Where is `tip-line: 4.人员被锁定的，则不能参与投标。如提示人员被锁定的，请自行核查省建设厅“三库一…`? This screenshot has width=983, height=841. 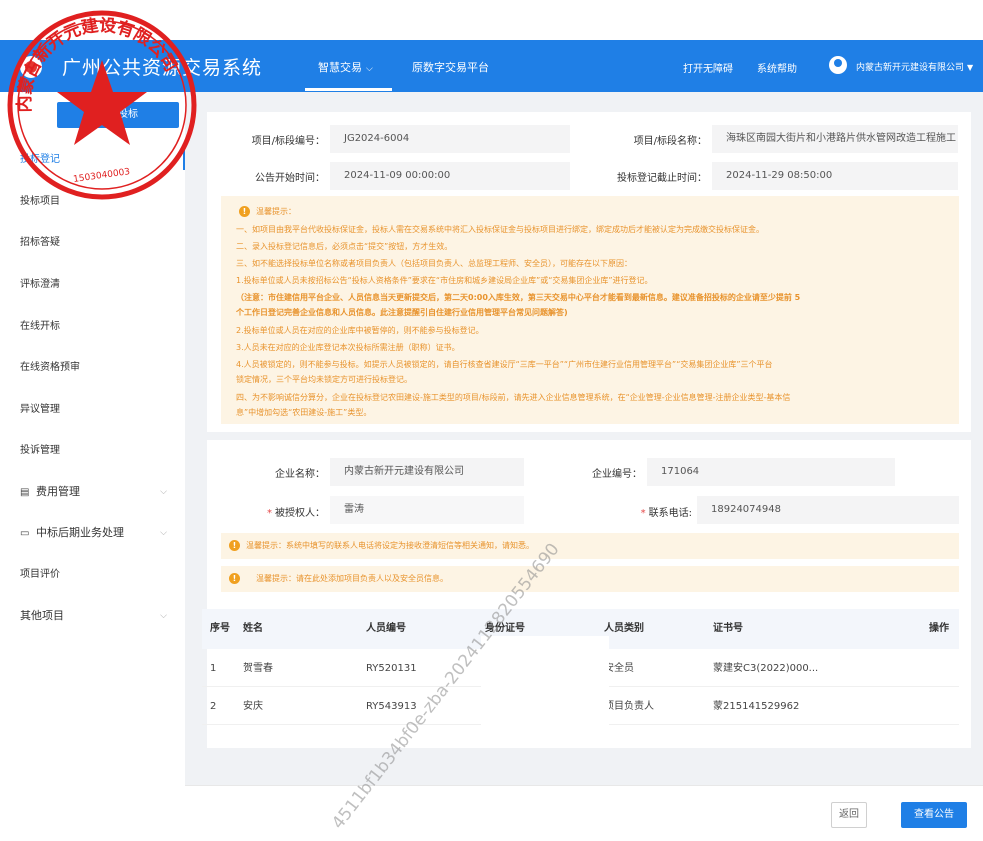
tip-line: 4.人员被锁定的，则不能参与投标。如提示人员被锁定的，请自行核查省建设厅“三库一… is located at coordinates (504, 364).